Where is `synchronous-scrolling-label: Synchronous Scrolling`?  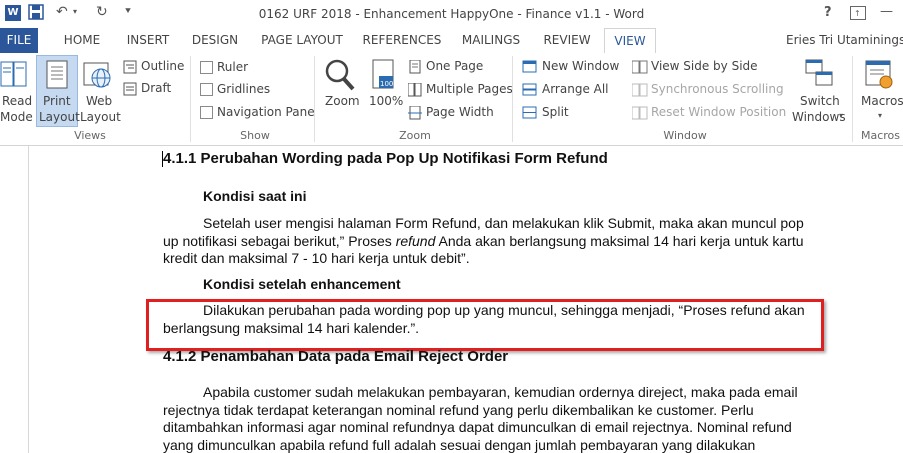 synchronous-scrolling-label: Synchronous Scrolling is located at coordinates (717, 89).